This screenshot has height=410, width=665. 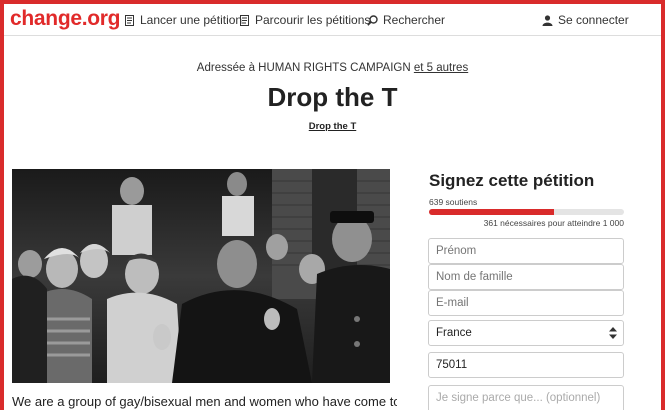 What do you see at coordinates (372, 20) in the screenshot?
I see `search-icon` at bounding box center [372, 20].